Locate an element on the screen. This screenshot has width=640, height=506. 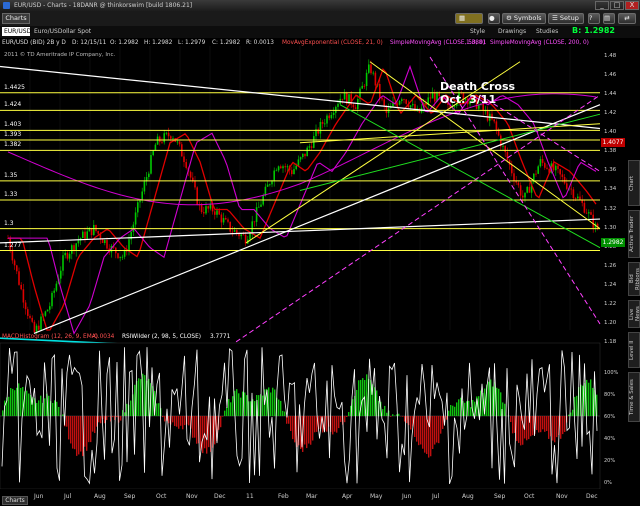
symbols-button: ⚙ Symbols is located at coordinates (524, 18).